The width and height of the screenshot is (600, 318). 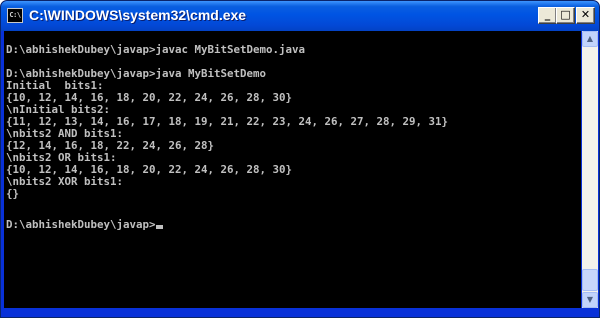 What do you see at coordinates (590, 169) in the screenshot?
I see `vertical-scrollbar: ▲ ▼` at bounding box center [590, 169].